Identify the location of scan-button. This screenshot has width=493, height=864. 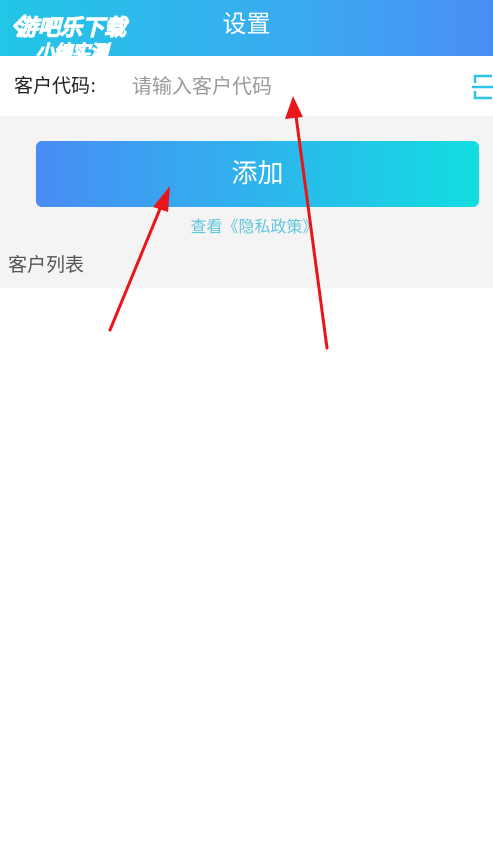
(481, 87).